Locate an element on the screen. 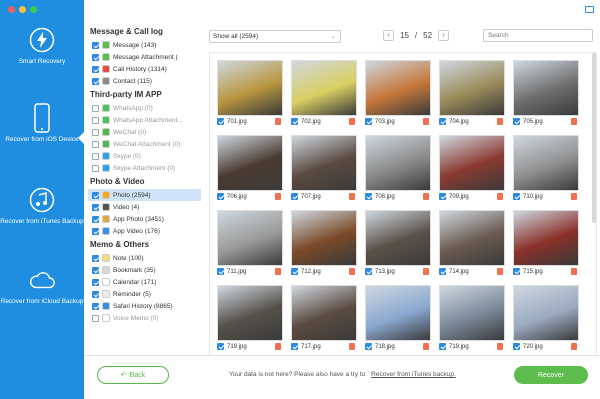 The image size is (600, 399). tree-item: WeChat Attachment (0) is located at coordinates (144, 144).